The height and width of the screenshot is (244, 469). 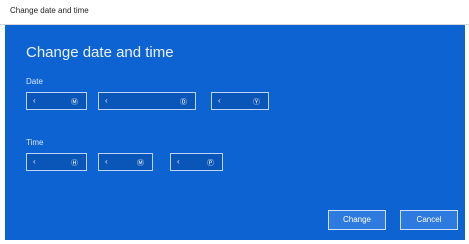 I want to click on year-select: ‹ Ⓨ, so click(x=240, y=101).